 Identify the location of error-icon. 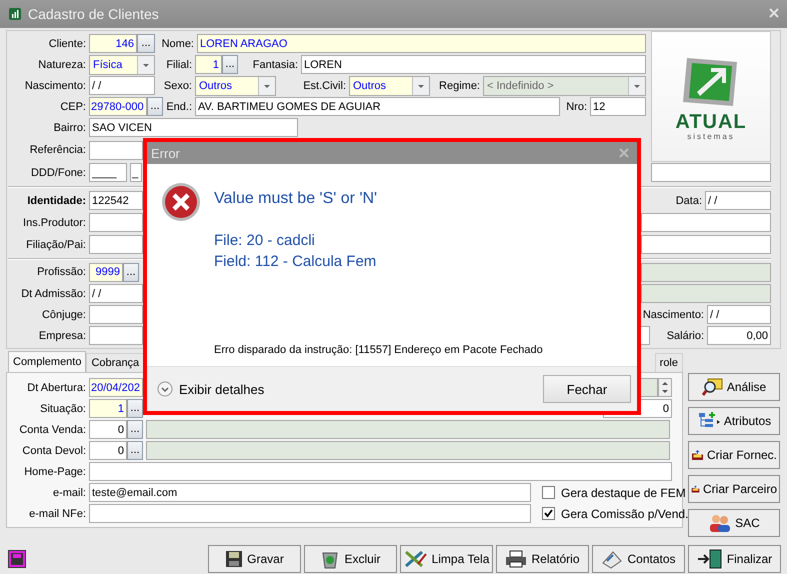
(181, 202).